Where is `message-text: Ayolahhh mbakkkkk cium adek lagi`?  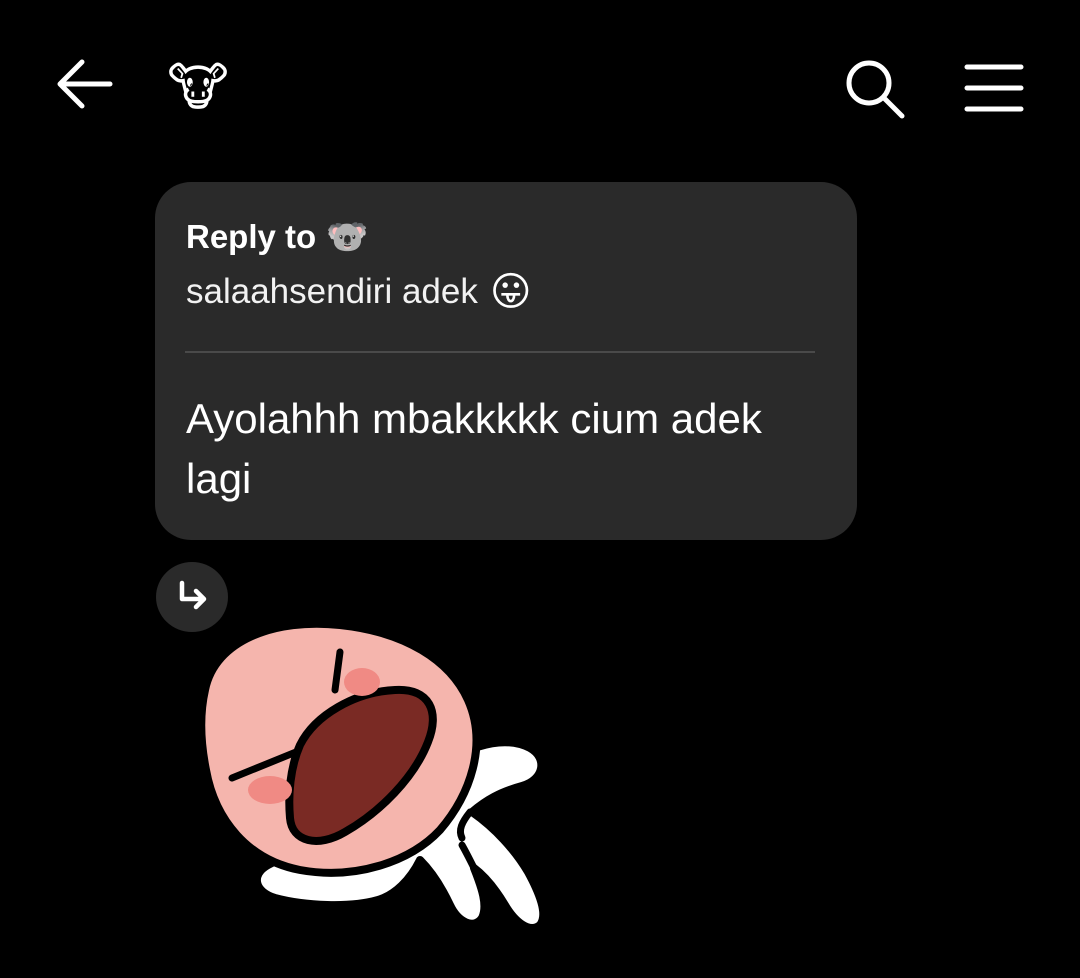 message-text: Ayolahhh mbakkkkk cium adek lagi is located at coordinates (474, 448).